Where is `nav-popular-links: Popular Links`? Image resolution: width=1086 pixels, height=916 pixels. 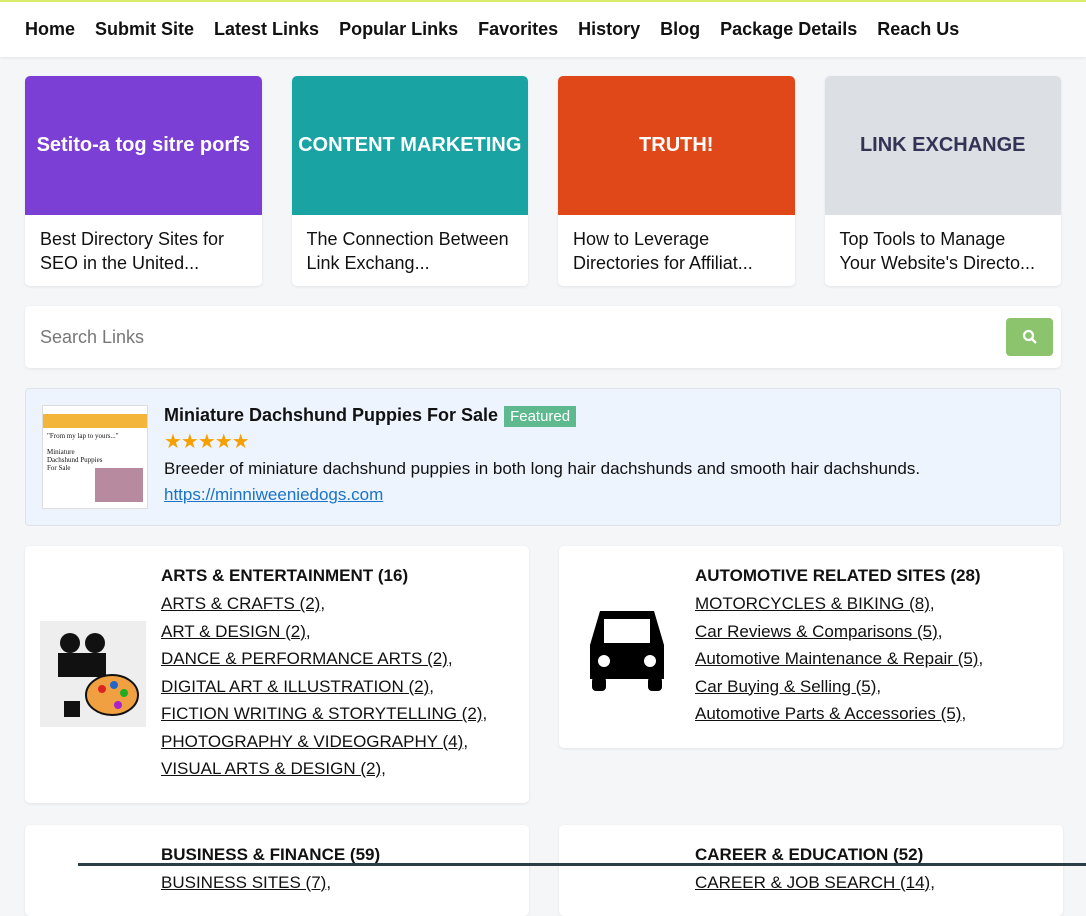
nav-popular-links: Popular Links is located at coordinates (398, 29).